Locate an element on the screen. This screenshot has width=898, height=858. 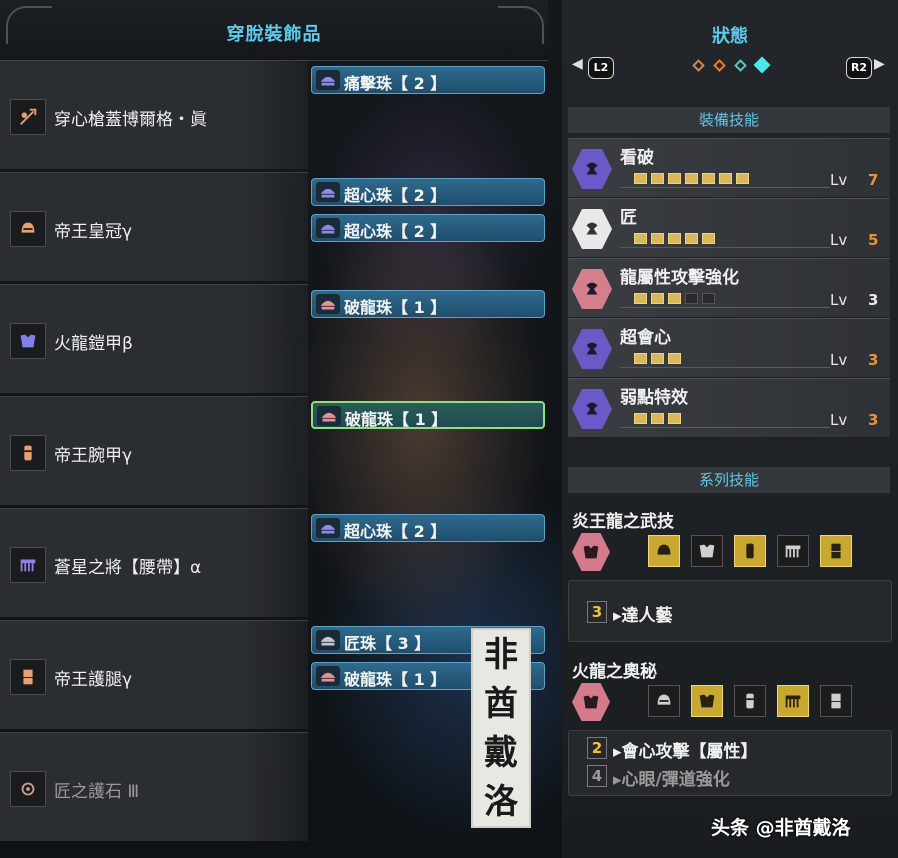
equipped-skills-header: 裝備技能 is located at coordinates (729, 120).